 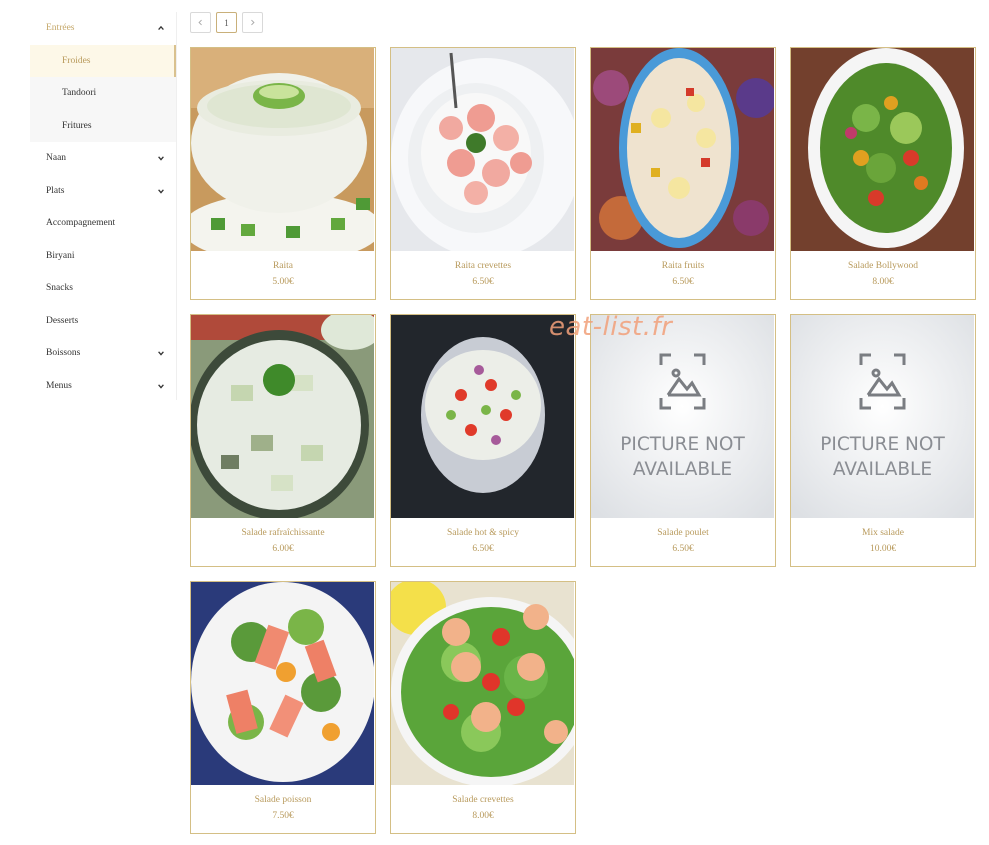 What do you see at coordinates (55, 190) in the screenshot?
I see `sidebar-item-label: Plats` at bounding box center [55, 190].